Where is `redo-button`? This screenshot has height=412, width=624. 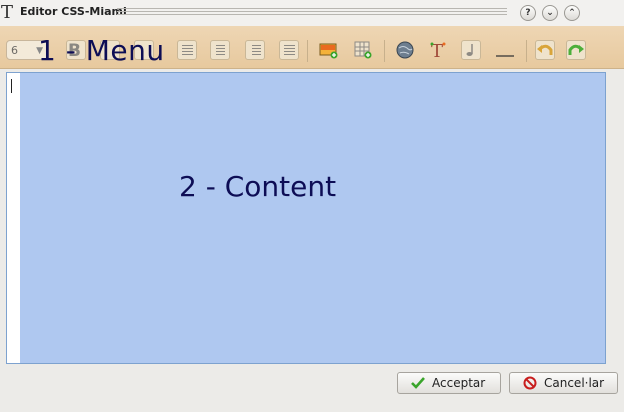 redo-button is located at coordinates (576, 50).